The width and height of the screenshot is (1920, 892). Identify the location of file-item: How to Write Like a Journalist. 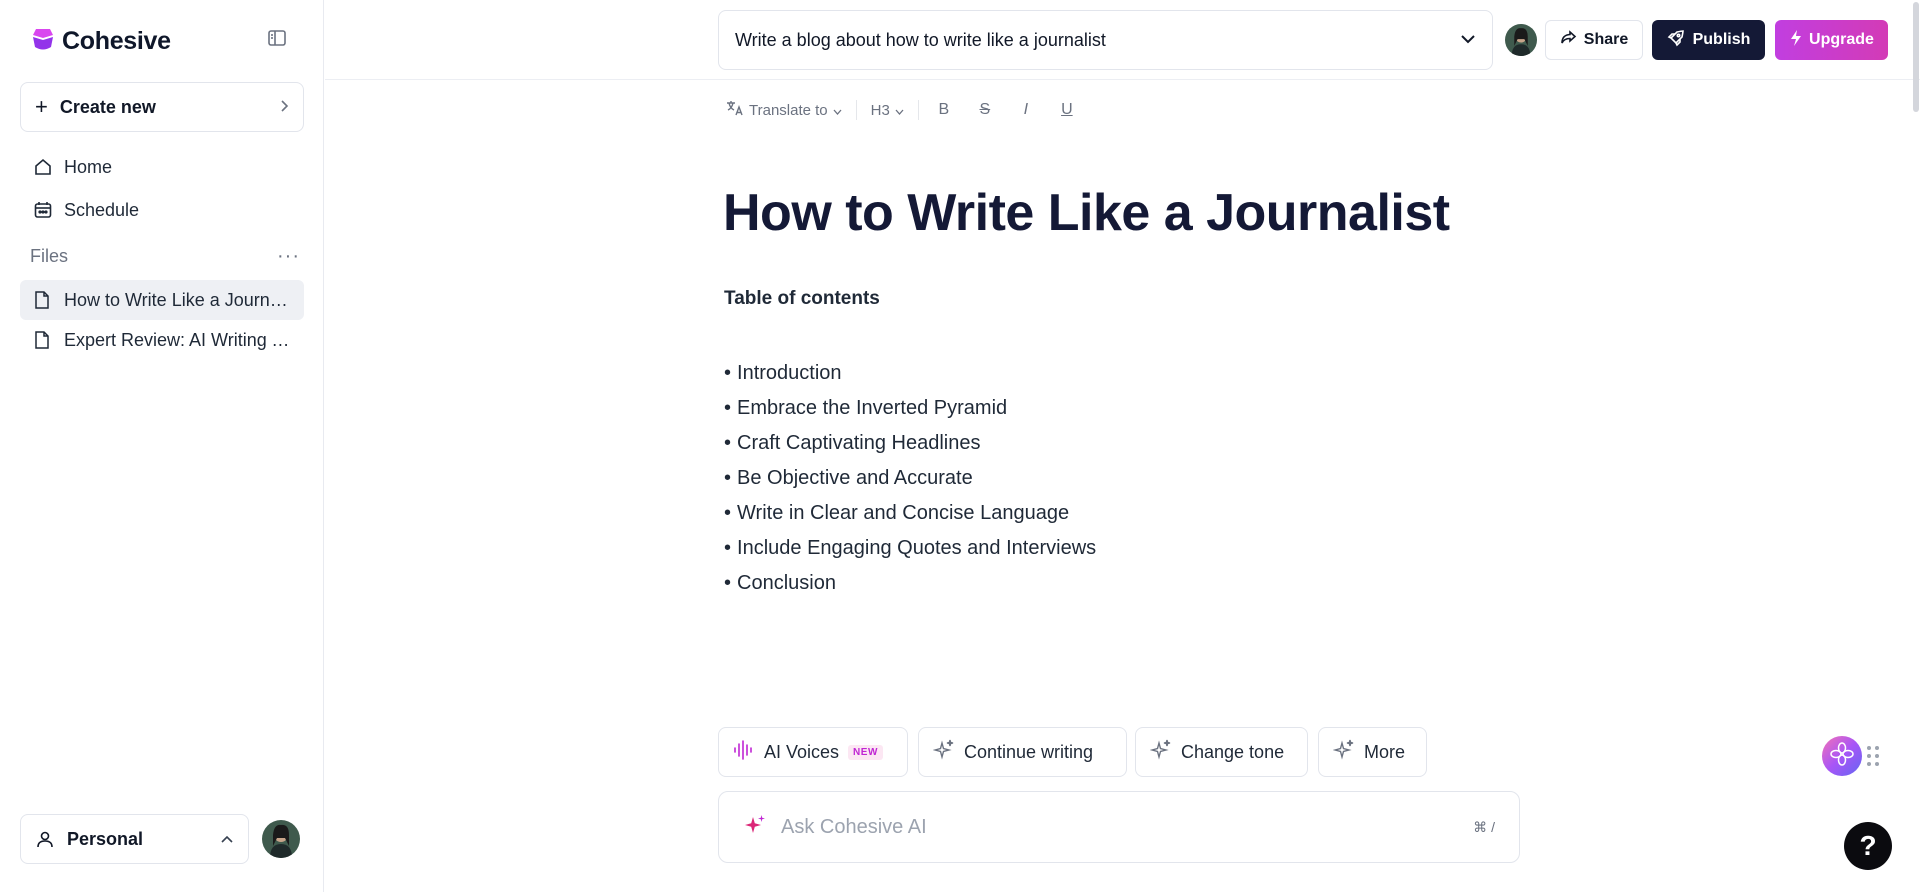
(162, 300).